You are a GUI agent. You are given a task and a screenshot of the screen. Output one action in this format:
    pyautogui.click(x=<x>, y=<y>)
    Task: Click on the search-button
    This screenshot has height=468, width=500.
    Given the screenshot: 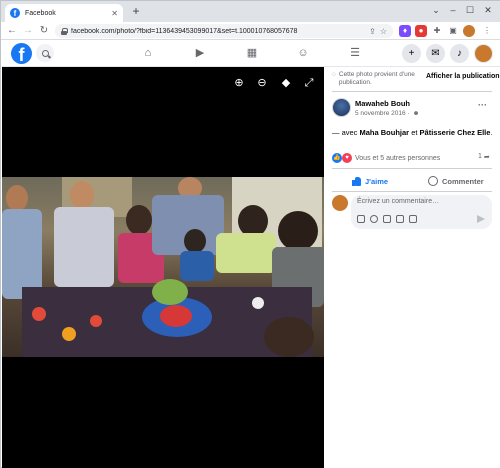 What is the action you would take?
    pyautogui.click(x=45, y=53)
    